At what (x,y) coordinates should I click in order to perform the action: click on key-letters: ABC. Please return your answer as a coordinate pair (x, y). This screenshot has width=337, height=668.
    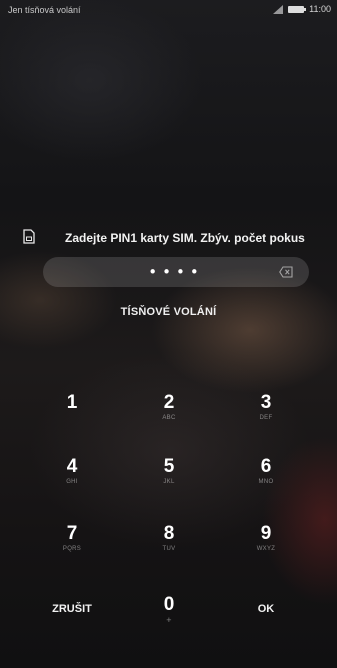
    Looking at the image, I should click on (169, 418).